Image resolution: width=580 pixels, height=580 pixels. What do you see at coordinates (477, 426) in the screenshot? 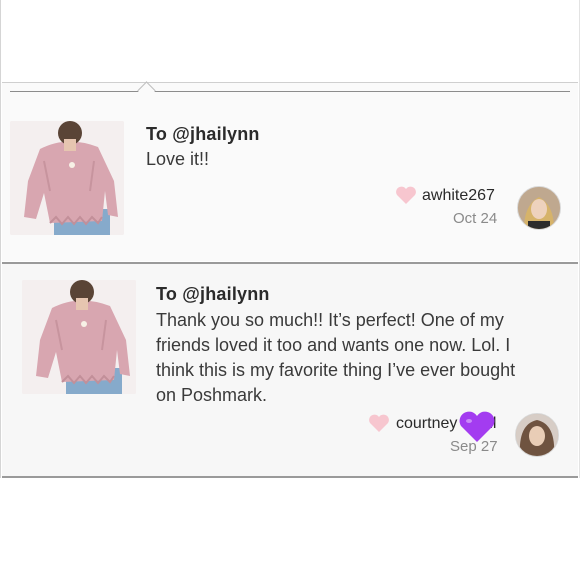
I see `purple-heart-emoji-icon` at bounding box center [477, 426].